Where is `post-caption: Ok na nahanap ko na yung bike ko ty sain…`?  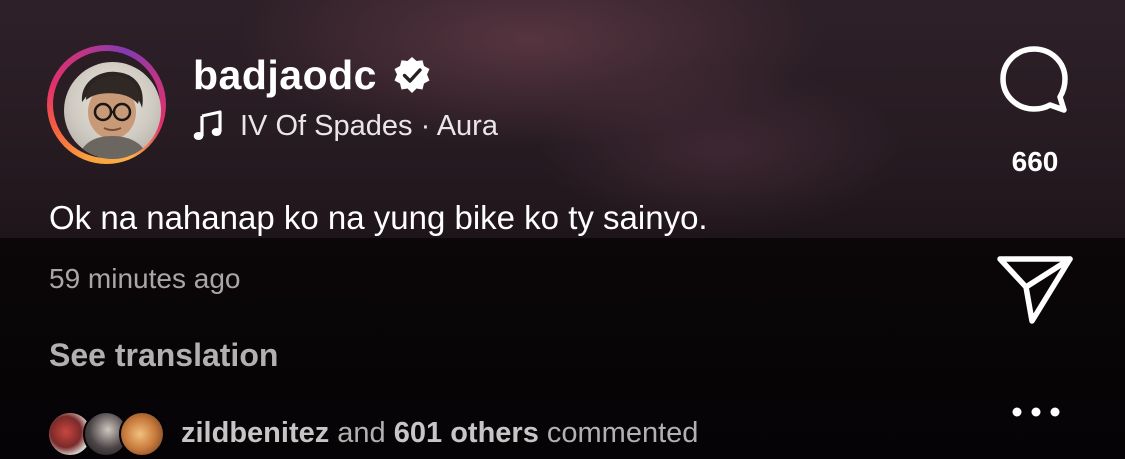 post-caption: Ok na nahanap ko na yung bike ko ty sain… is located at coordinates (378, 217).